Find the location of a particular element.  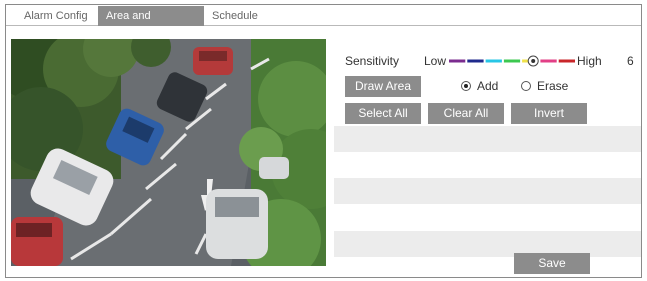

erase-radio-label: Erase is located at coordinates (553, 86).